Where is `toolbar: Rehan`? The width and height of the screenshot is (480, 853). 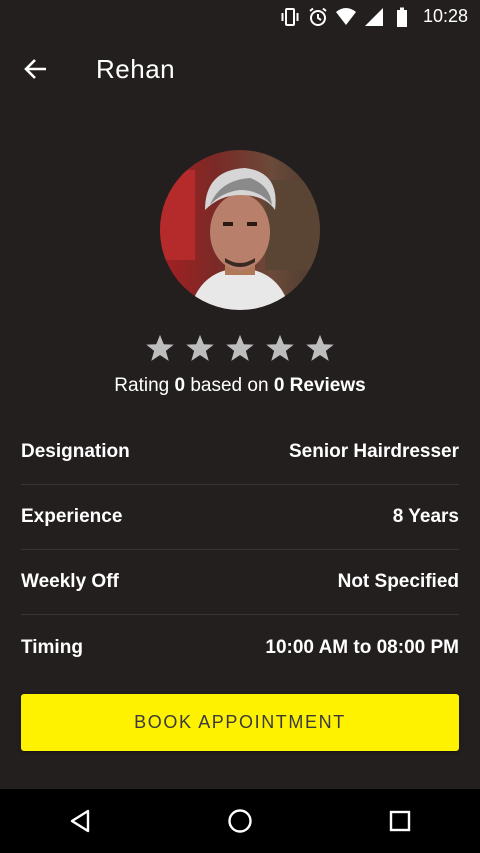
toolbar: Rehan is located at coordinates (240, 69).